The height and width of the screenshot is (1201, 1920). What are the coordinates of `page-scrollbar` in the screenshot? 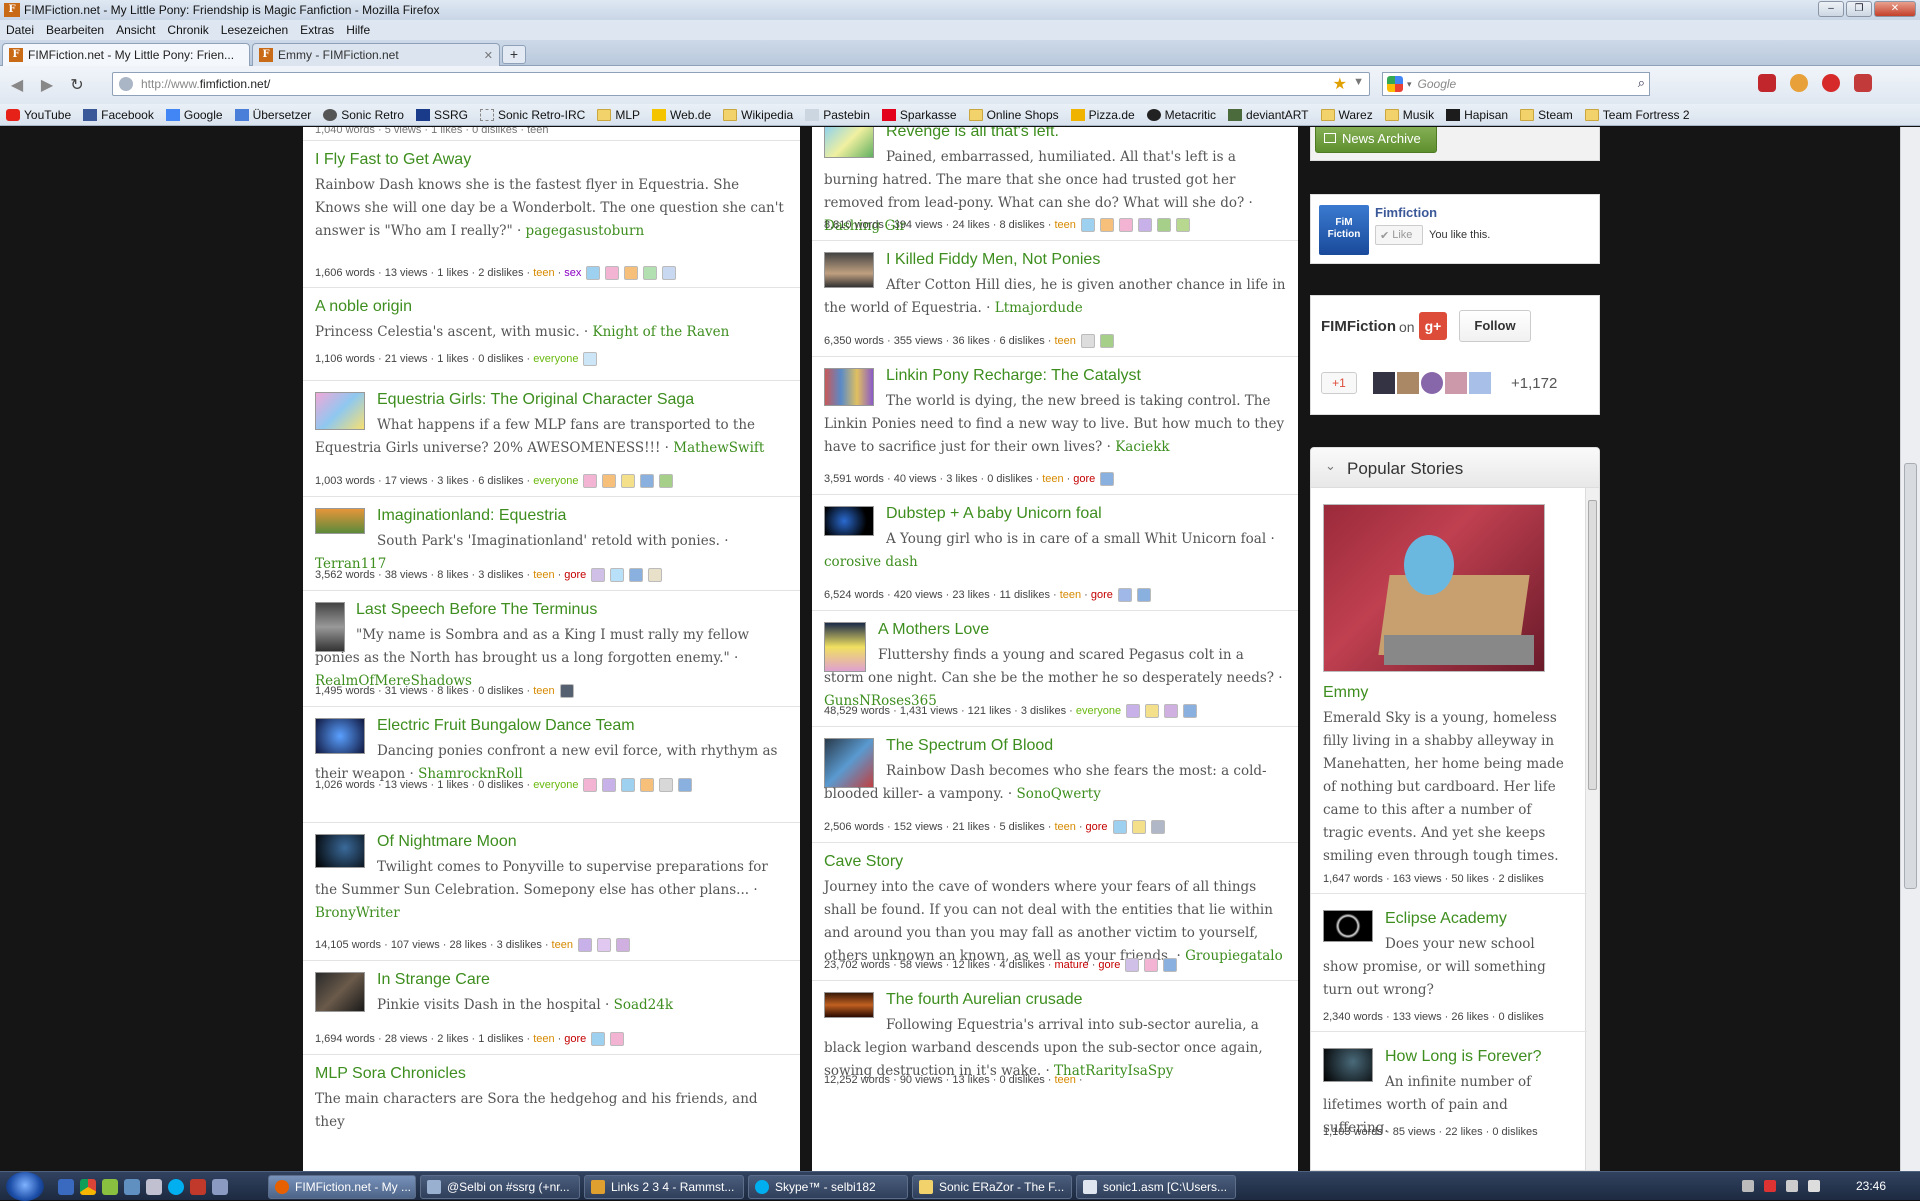 It's located at (1910, 649).